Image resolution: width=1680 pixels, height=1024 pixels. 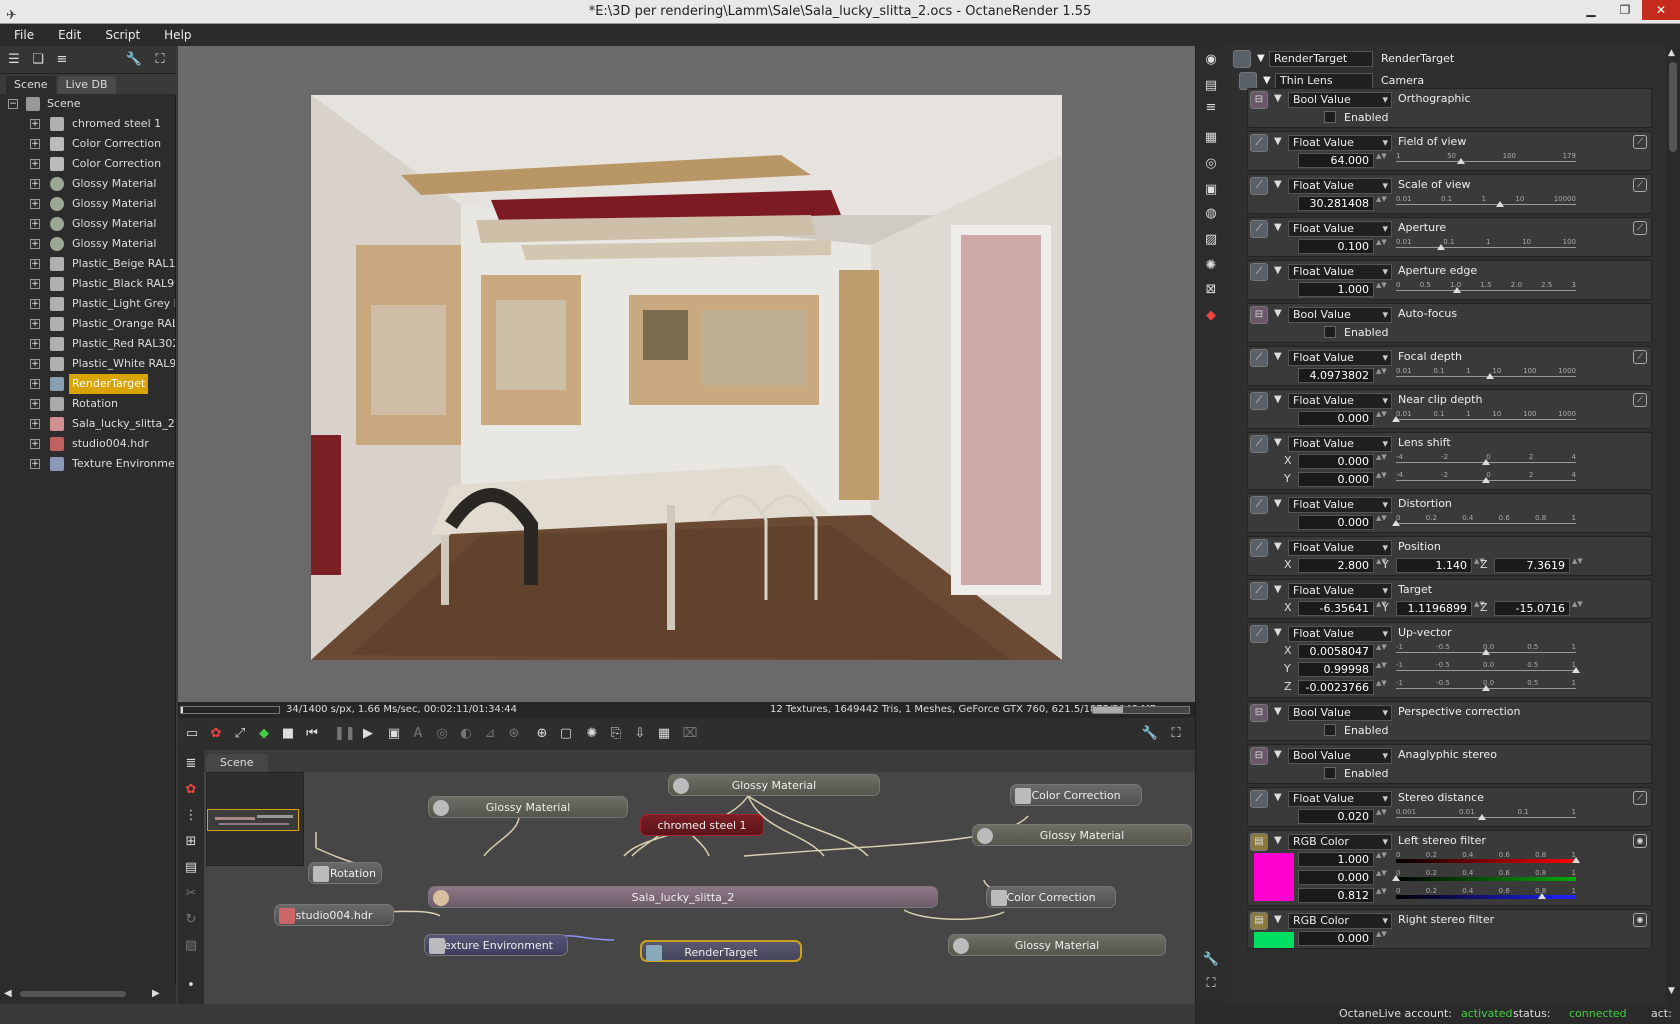 What do you see at coordinates (1211, 164) in the screenshot?
I see `camera-icon: ◎` at bounding box center [1211, 164].